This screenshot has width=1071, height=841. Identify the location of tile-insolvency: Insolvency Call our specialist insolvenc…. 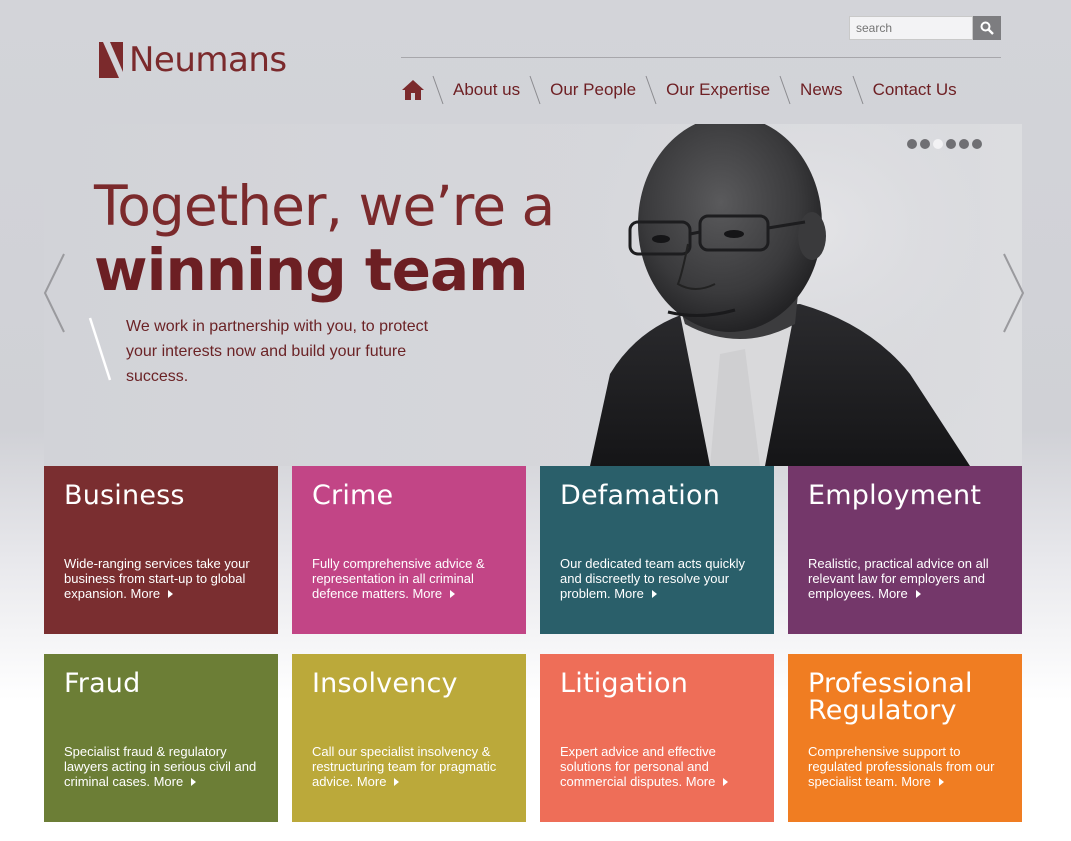
(409, 738).